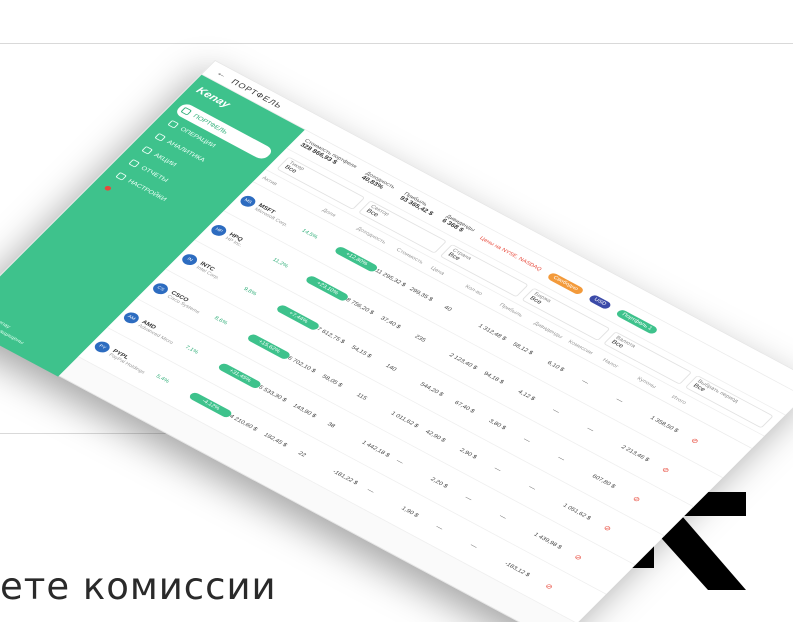  Describe the element at coordinates (309, 234) in the screenshot. I see `share-cell: 14,5%` at that location.